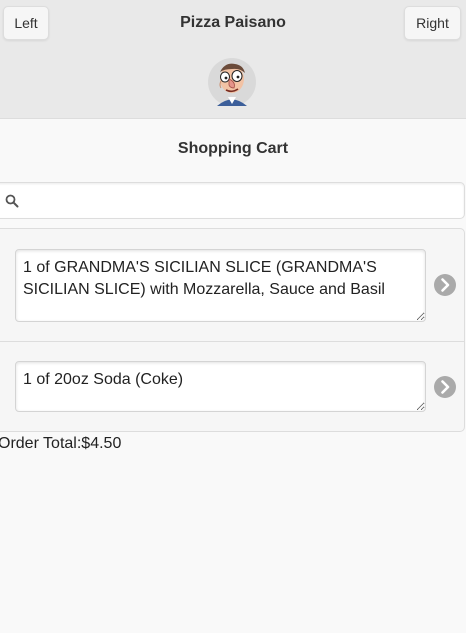 The width and height of the screenshot is (466, 633). Describe the element at coordinates (232, 82) in the screenshot. I see `logo-icon` at that location.